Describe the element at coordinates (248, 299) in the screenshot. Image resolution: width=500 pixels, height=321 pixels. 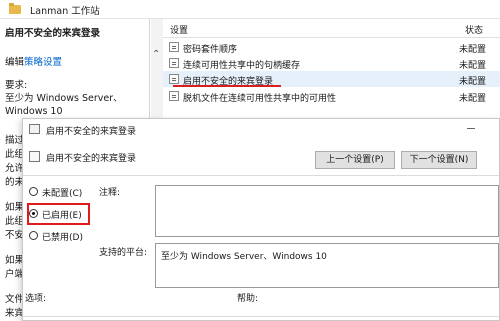
I see `help-label: 帮助:` at that location.